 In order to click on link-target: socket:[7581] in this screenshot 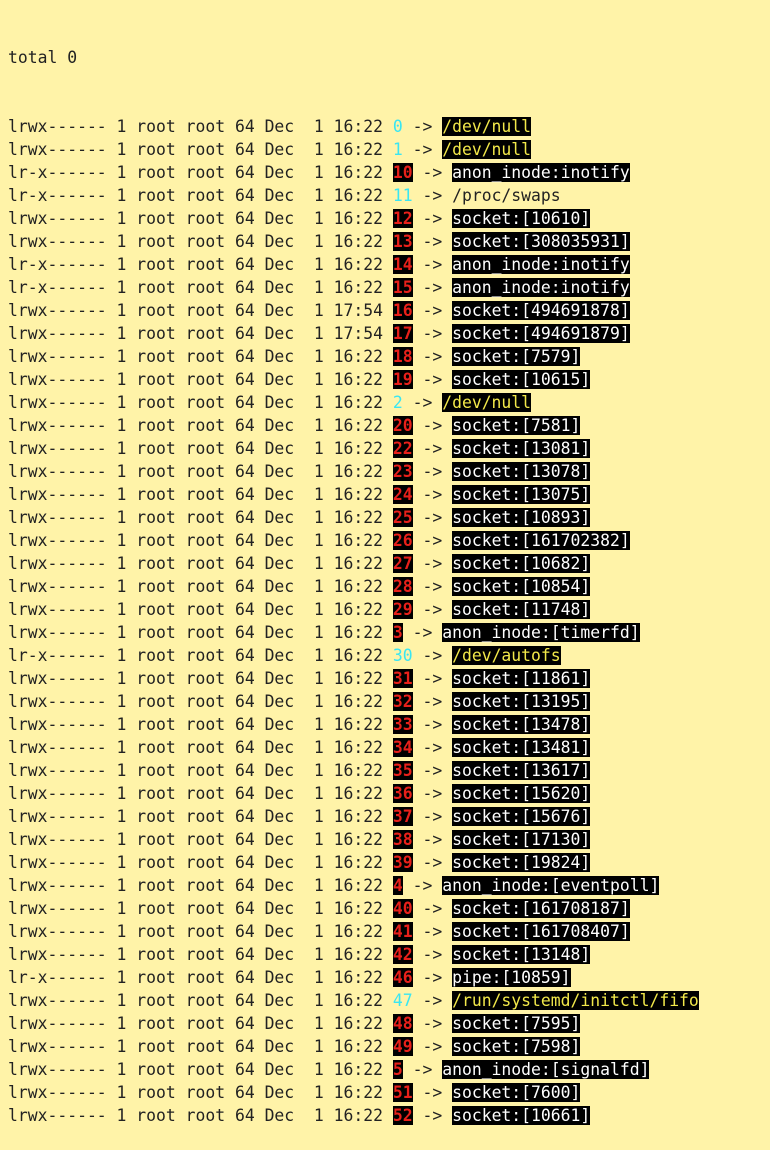, I will do `click(516, 425)`.